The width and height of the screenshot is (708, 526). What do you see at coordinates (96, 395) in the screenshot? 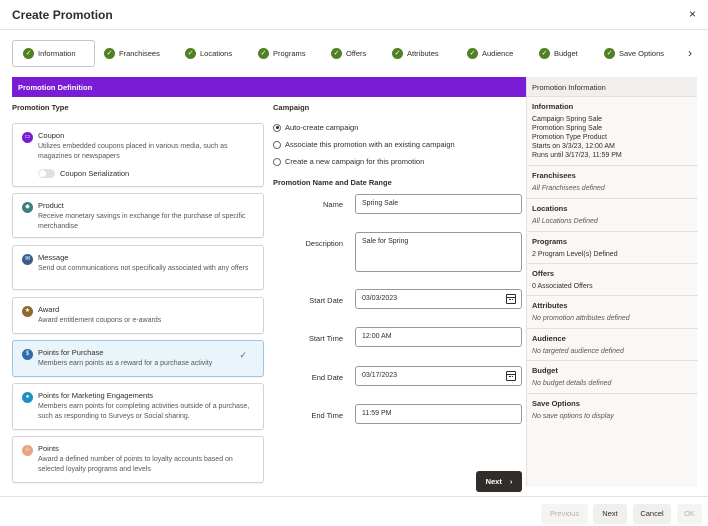
I see `card-title: Points for Marketing Engagements` at bounding box center [96, 395].